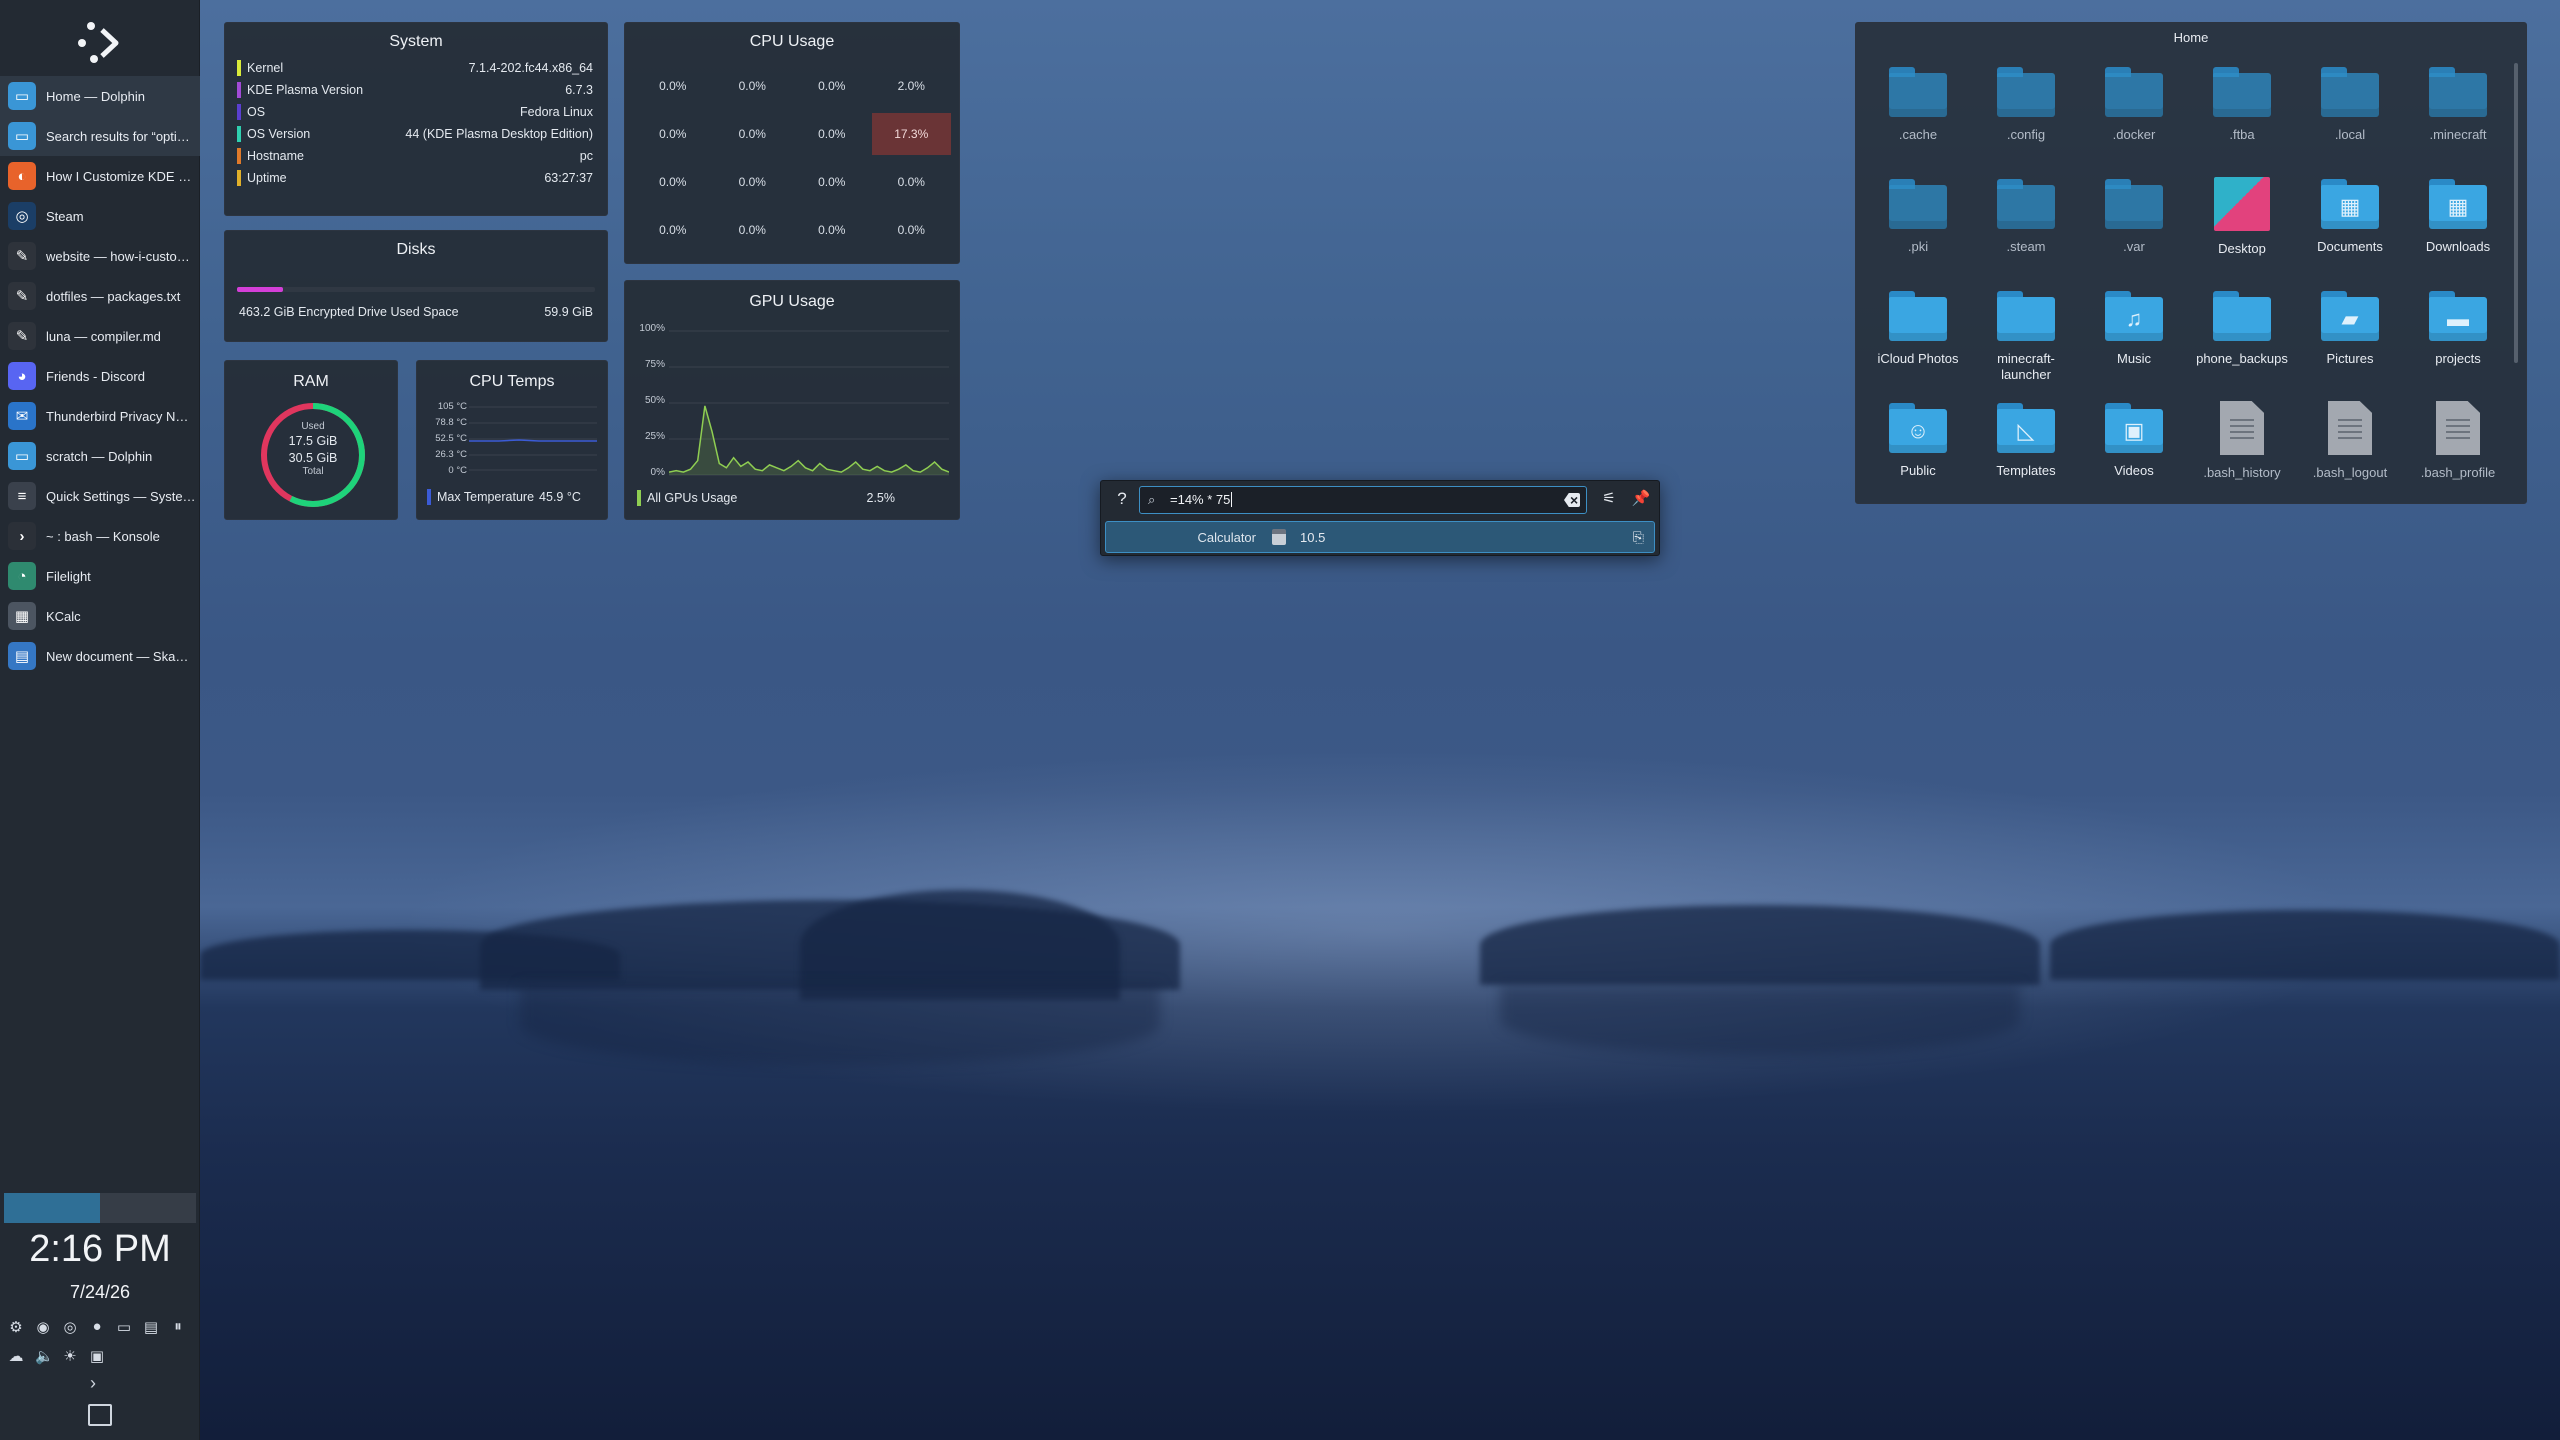 This screenshot has width=2560, height=1440. I want to click on folder-item-label: .bash_logout, so click(2350, 472).